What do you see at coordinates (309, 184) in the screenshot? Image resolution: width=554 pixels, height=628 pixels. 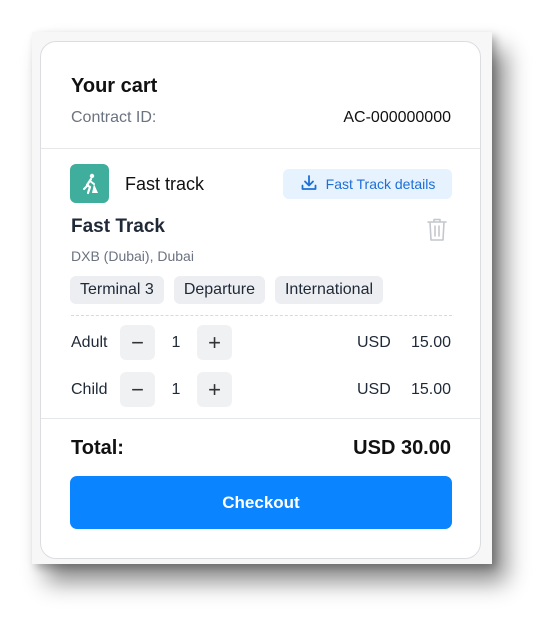 I see `download-icon` at bounding box center [309, 184].